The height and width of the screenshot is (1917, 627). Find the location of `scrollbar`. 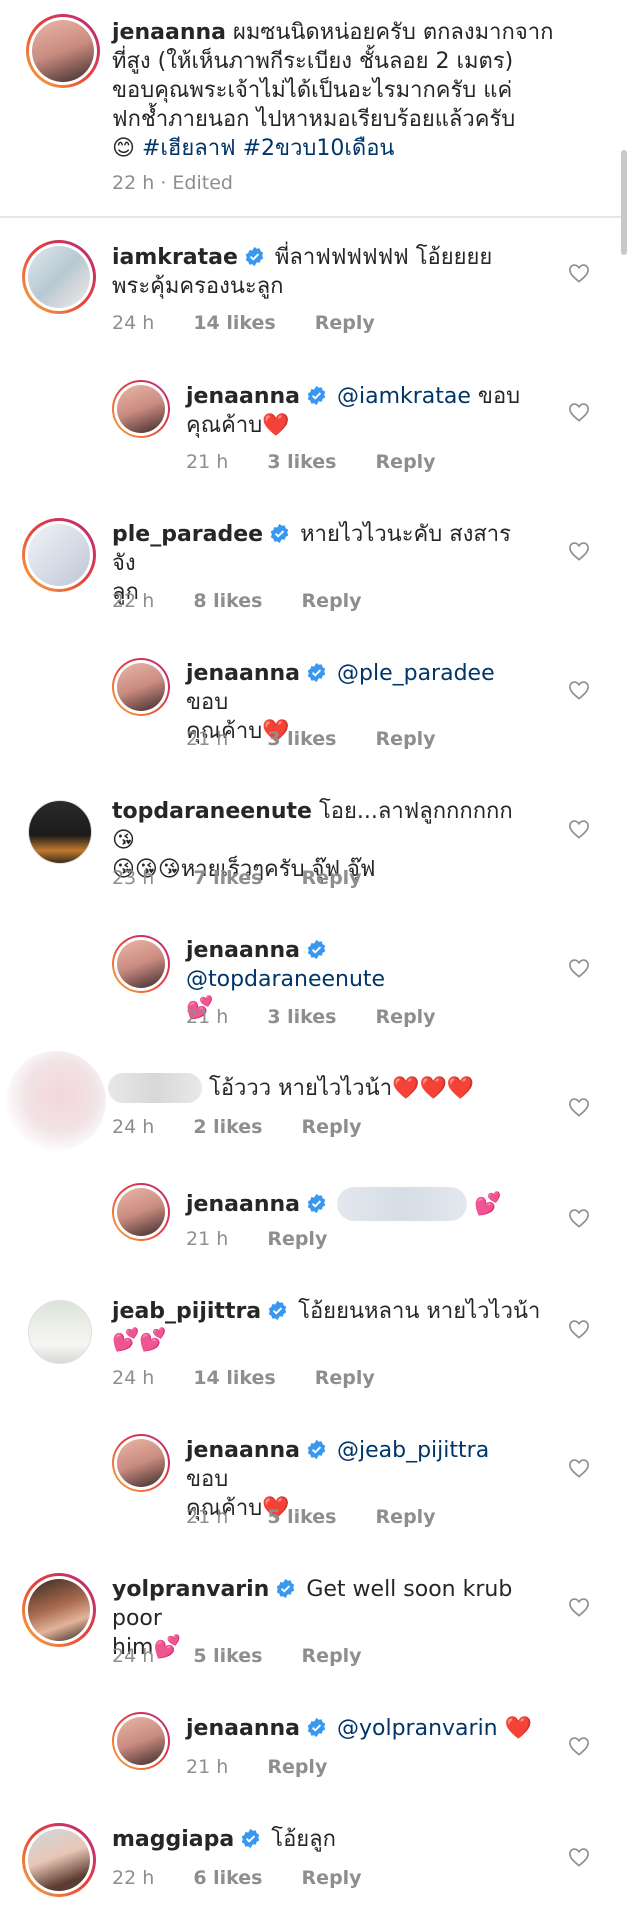

scrollbar is located at coordinates (624, 202).